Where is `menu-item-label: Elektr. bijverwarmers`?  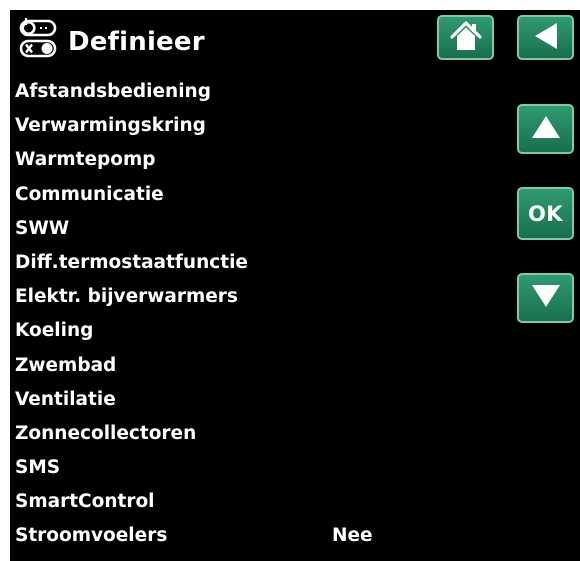 menu-item-label: Elektr. bijverwarmers is located at coordinates (126, 297).